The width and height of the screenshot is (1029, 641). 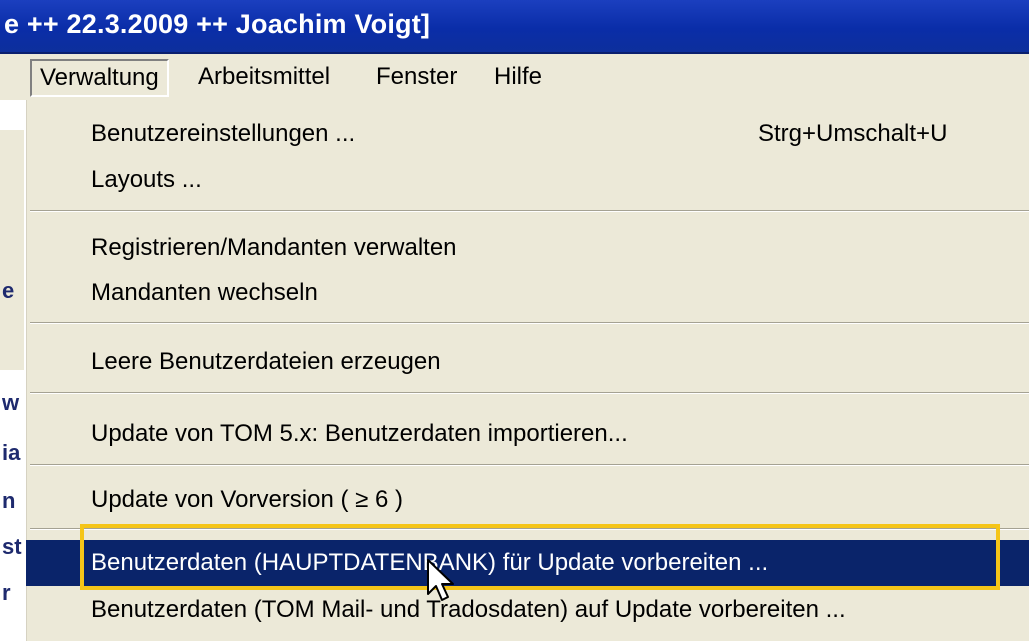 I want to click on background-window-edge: e w ia n st r, so click(x=12, y=370).